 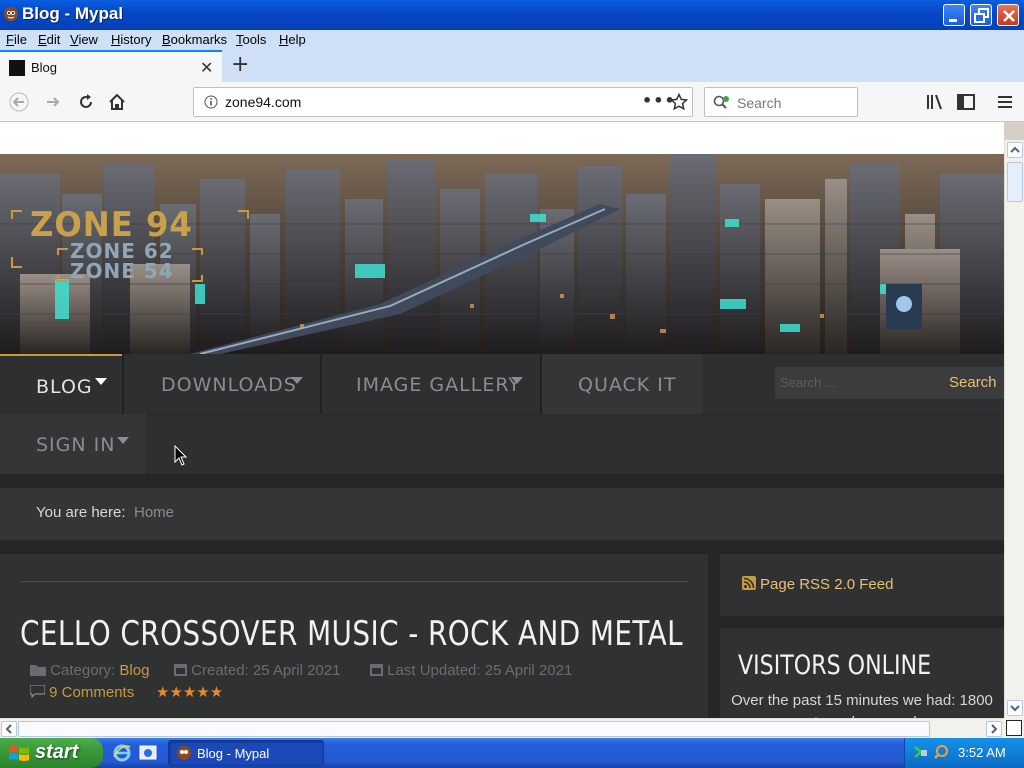 I want to click on page-top-strip, so click(x=502, y=138).